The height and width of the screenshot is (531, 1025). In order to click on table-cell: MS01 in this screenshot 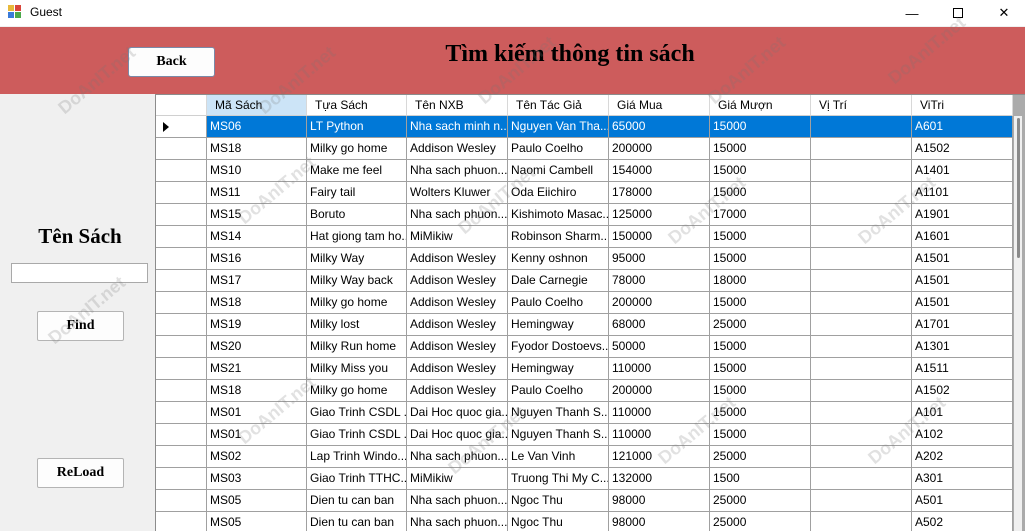, I will do `click(257, 435)`.